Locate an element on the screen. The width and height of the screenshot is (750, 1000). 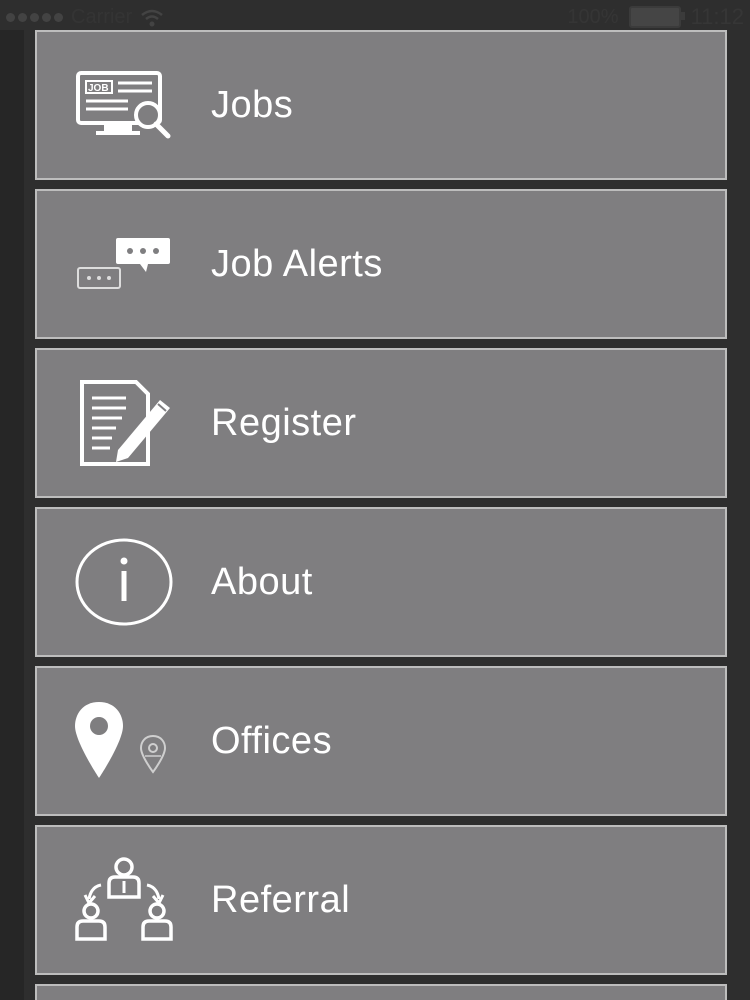
carrier-name: Carrier is located at coordinates (102, 17).